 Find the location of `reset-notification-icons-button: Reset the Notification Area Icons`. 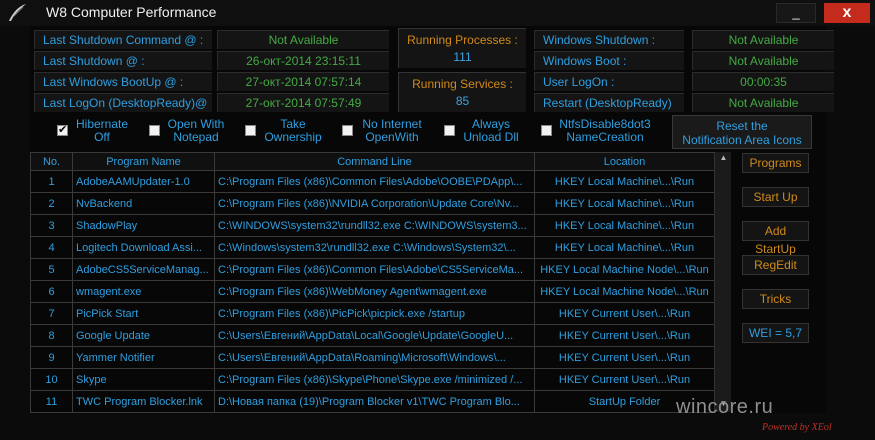

reset-notification-icons-button: Reset the Notification Area Icons is located at coordinates (742, 132).